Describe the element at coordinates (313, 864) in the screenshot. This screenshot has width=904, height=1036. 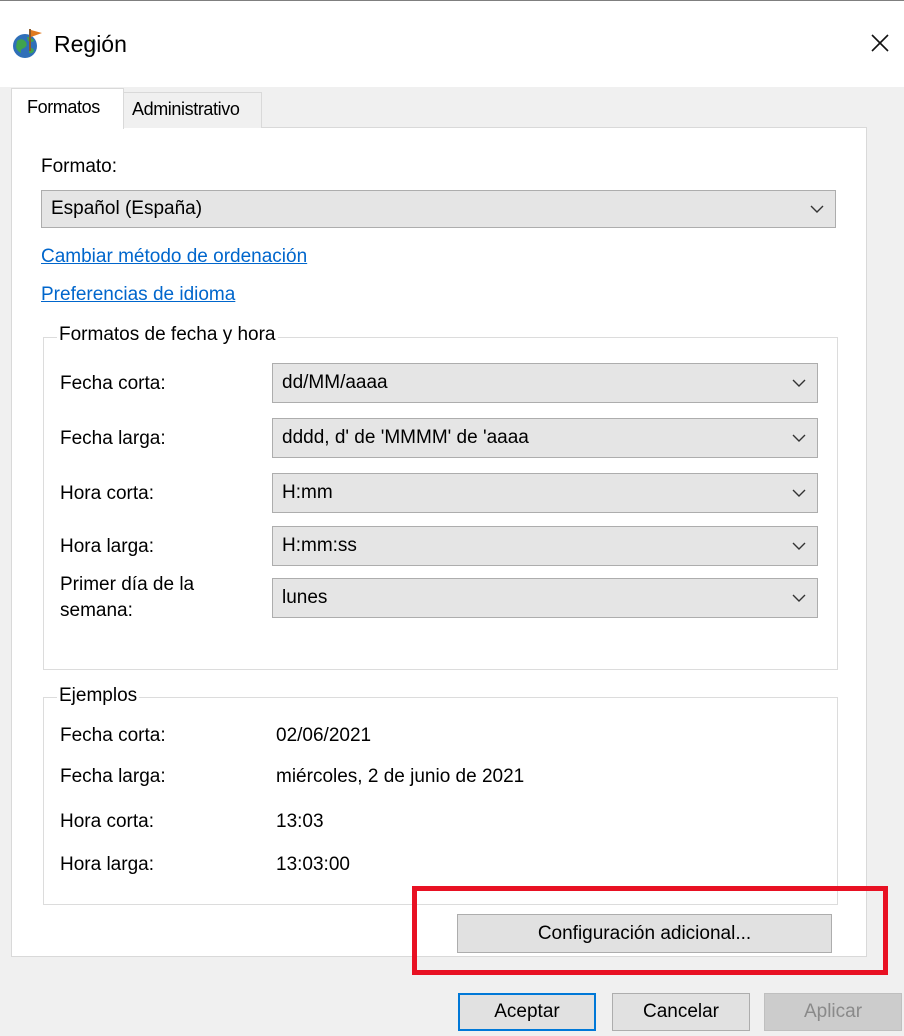
I see `example-long-time-value: 13:03:00` at that location.